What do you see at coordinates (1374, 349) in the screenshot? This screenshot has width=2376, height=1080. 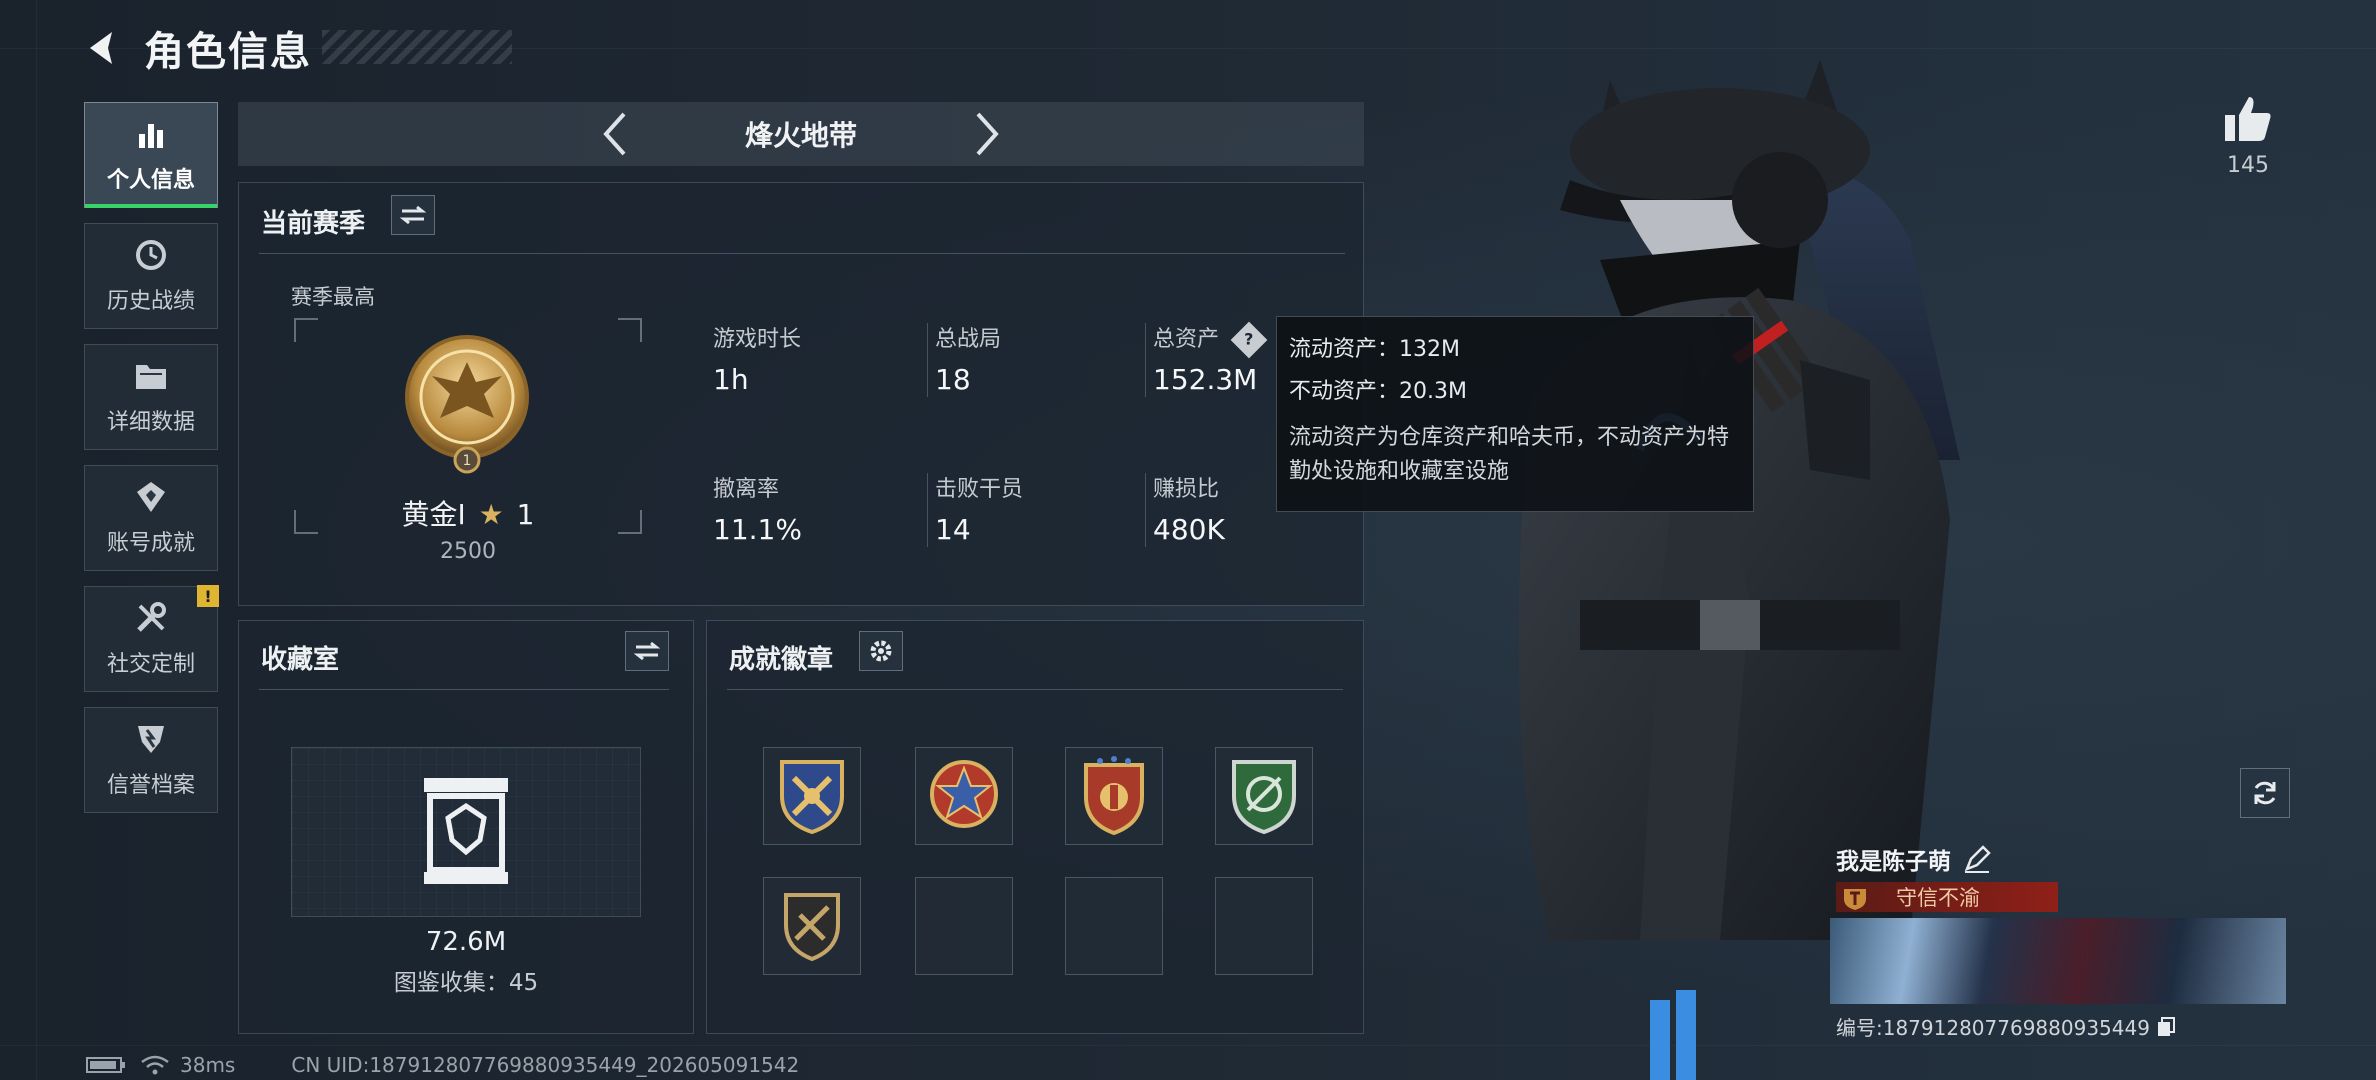 I see `tooltip-liquid-assets: 流动资产：132M` at bounding box center [1374, 349].